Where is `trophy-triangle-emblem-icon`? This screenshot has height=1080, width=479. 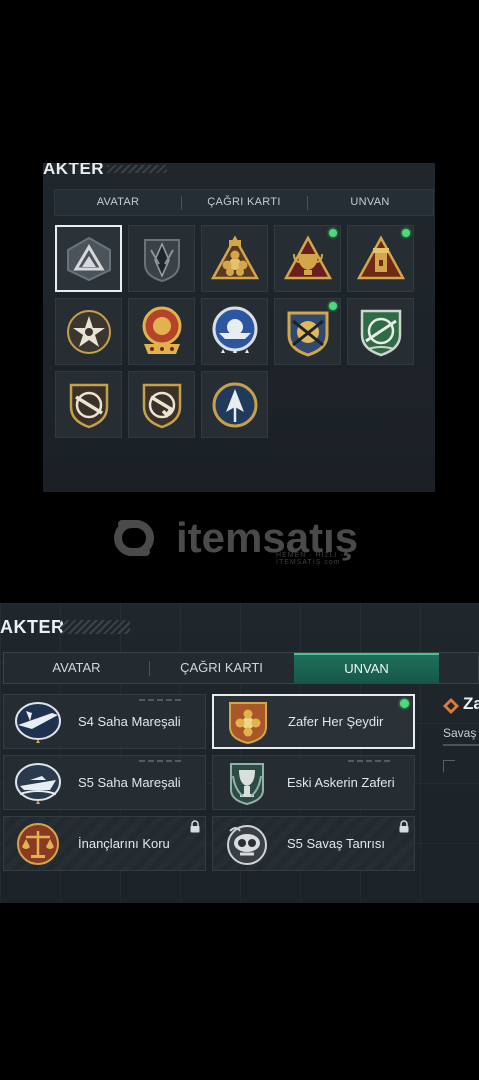
trophy-triangle-emblem-icon is located at coordinates (307, 256).